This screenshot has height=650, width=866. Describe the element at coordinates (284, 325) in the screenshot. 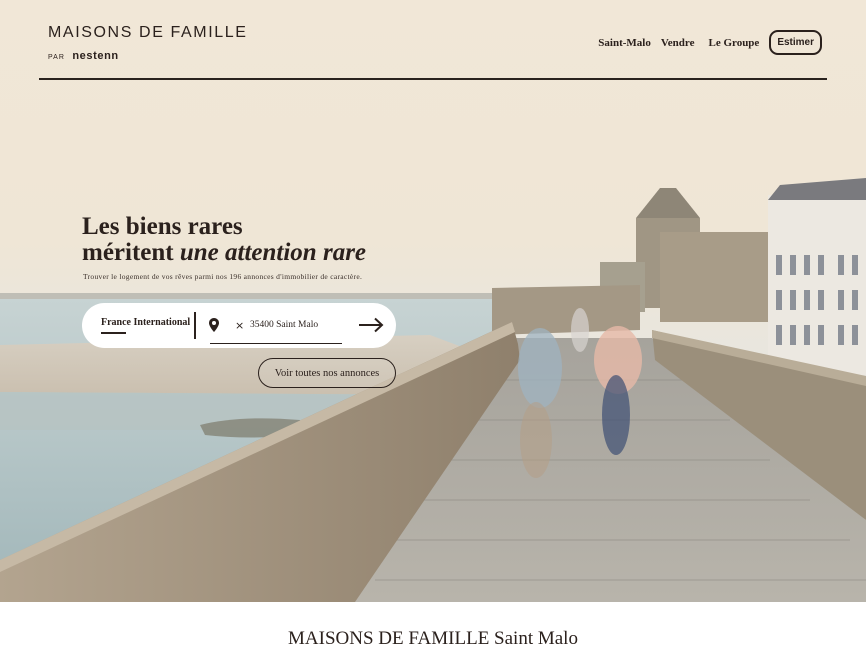

I see `location-chip: 35400 Saint Malo` at that location.